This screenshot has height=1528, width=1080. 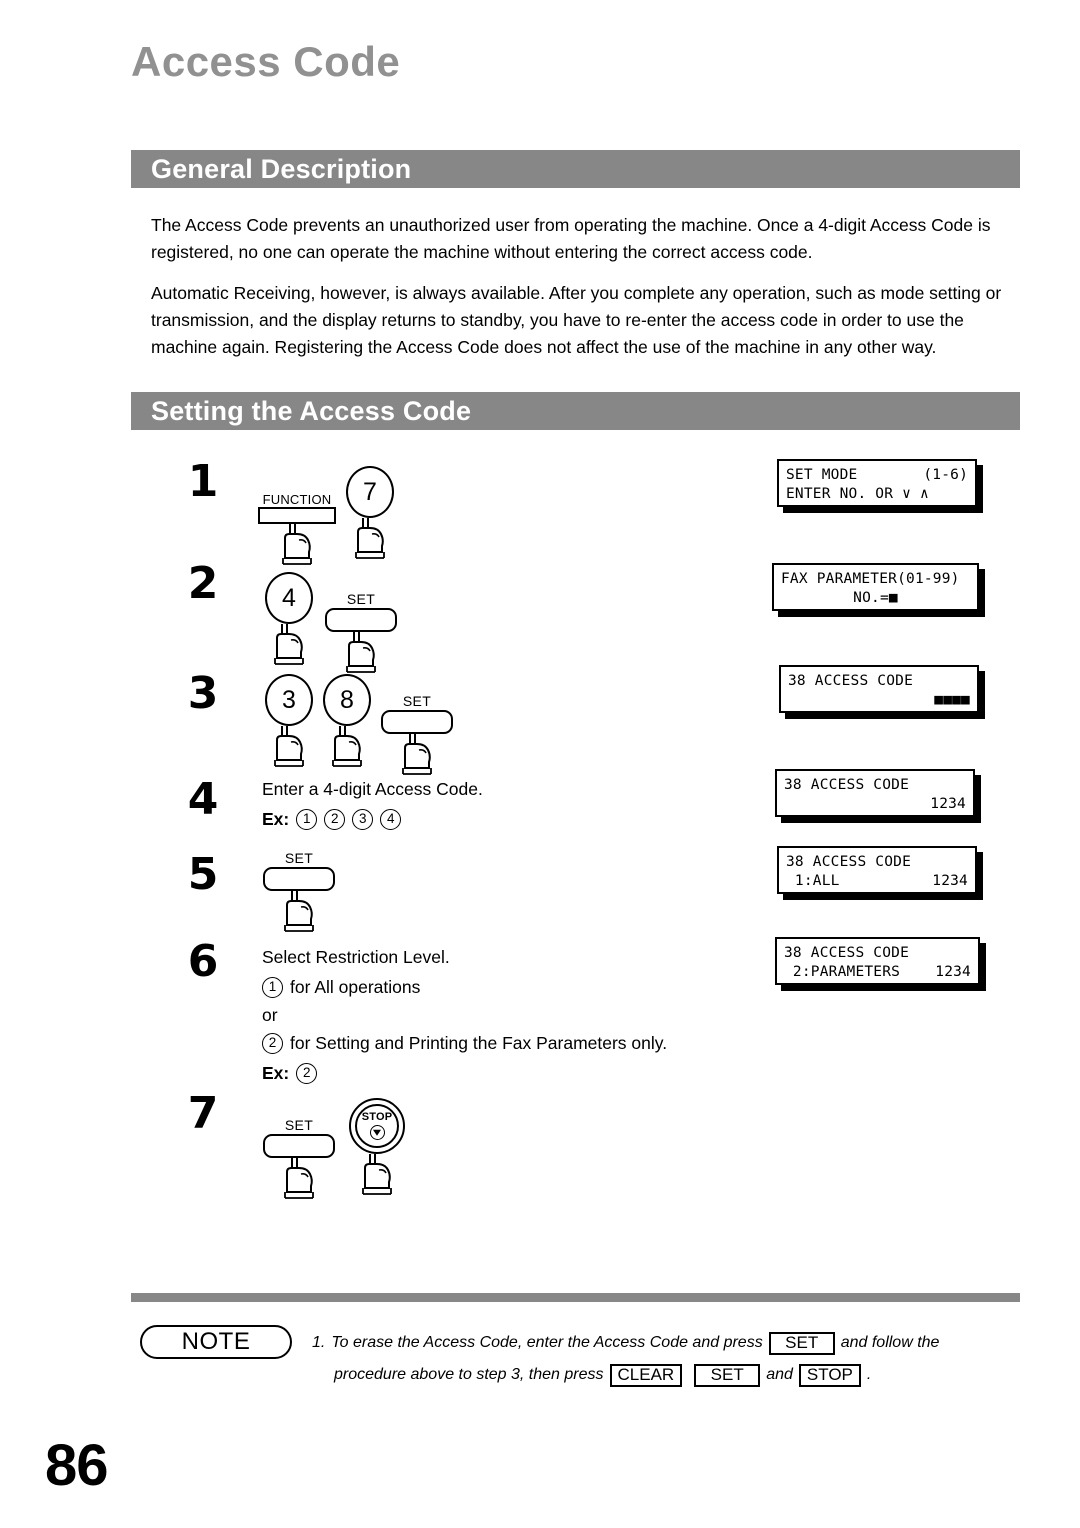 I want to click on lcd-line-2: 2:PARAMETERS 1234, so click(x=877, y=972).